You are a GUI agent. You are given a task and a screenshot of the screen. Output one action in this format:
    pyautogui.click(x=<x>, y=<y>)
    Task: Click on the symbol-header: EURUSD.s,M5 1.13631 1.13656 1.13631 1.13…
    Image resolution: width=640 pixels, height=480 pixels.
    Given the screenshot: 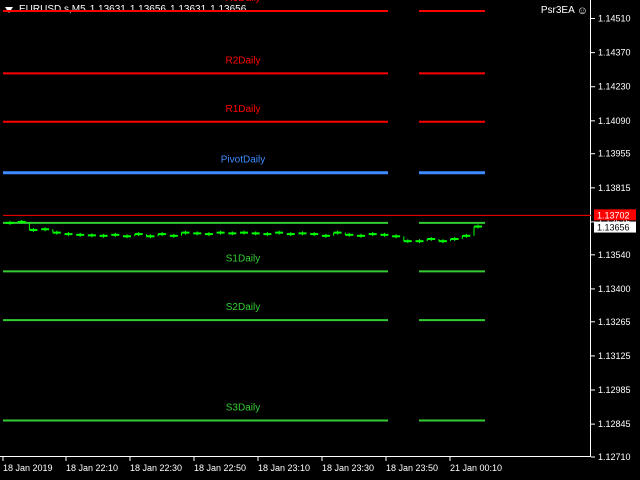 What is the action you would take?
    pyautogui.click(x=125, y=9)
    